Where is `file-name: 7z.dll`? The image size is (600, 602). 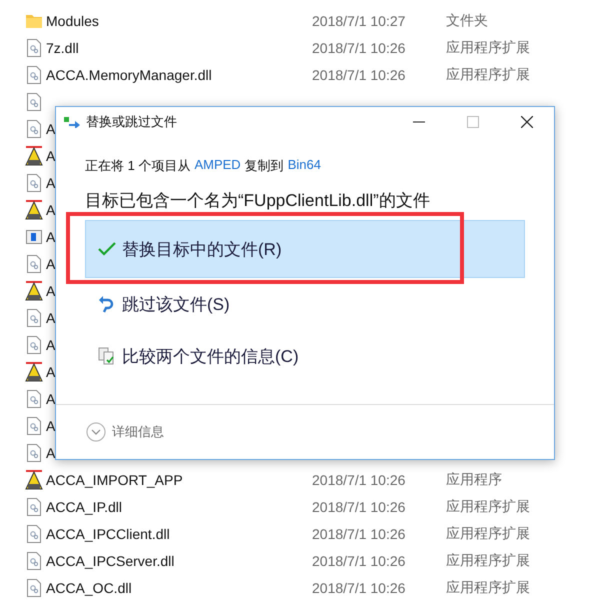
file-name: 7z.dll is located at coordinates (179, 48).